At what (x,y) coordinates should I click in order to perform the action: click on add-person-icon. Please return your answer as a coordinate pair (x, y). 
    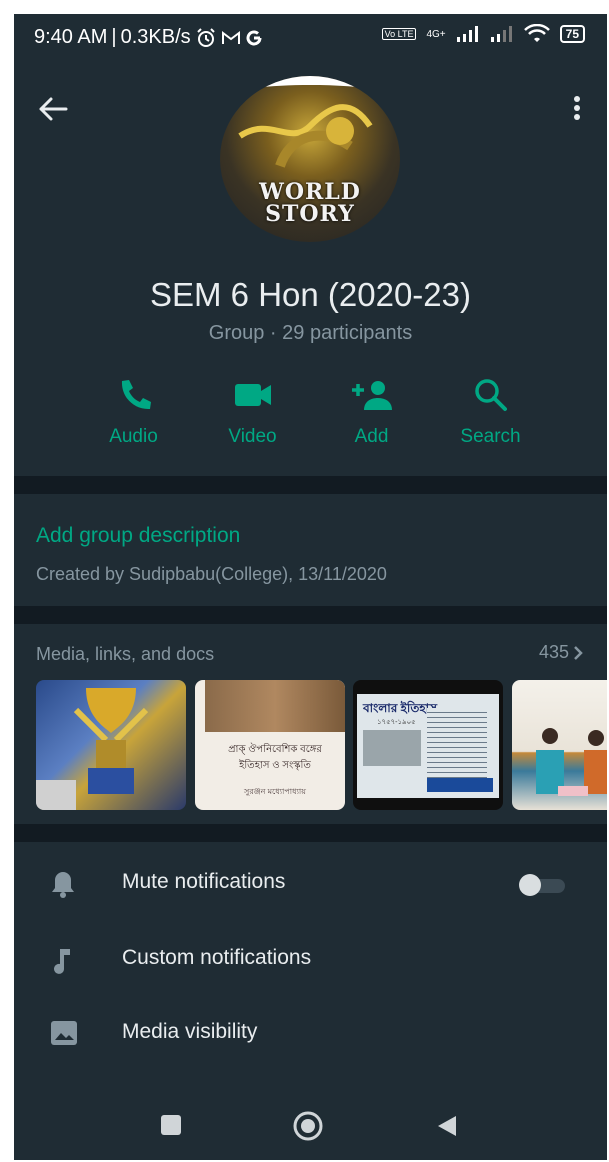
    Looking at the image, I should click on (371, 395).